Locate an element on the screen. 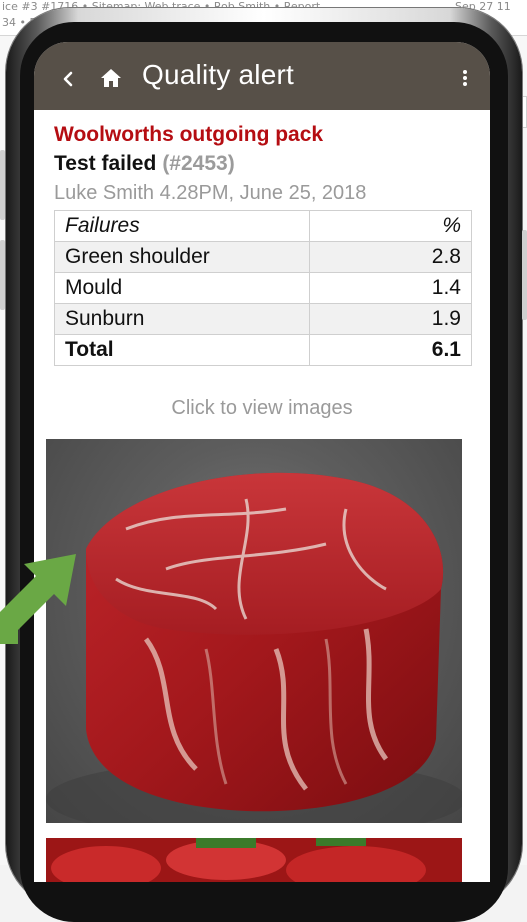  table-total-row: Total 6.1 is located at coordinates (263, 350).